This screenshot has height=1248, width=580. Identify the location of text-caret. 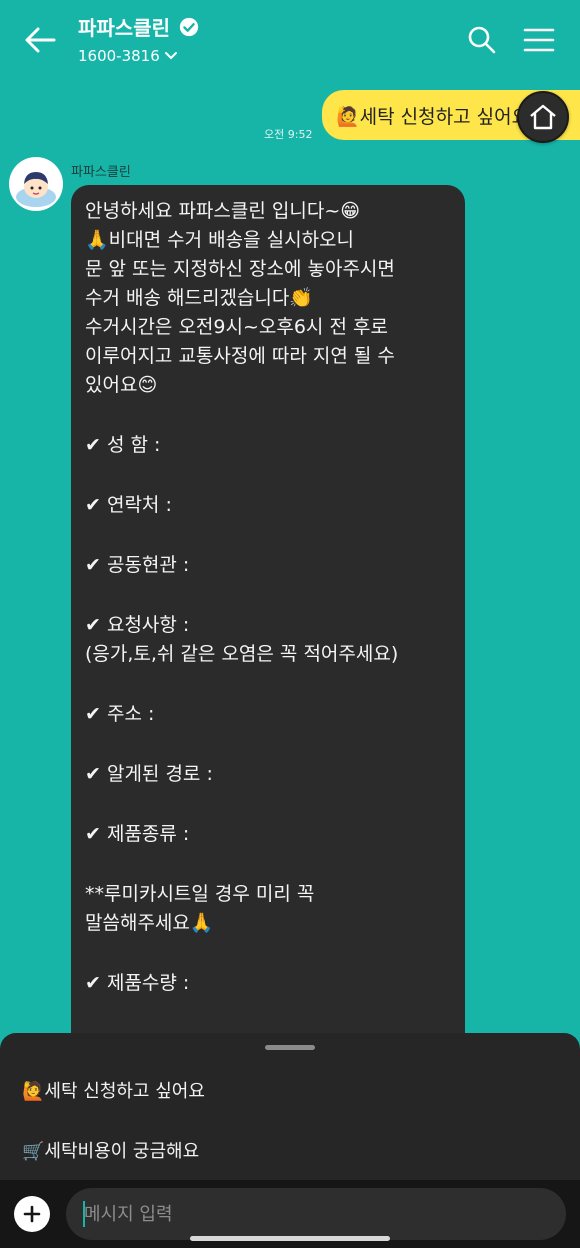
(84, 1214).